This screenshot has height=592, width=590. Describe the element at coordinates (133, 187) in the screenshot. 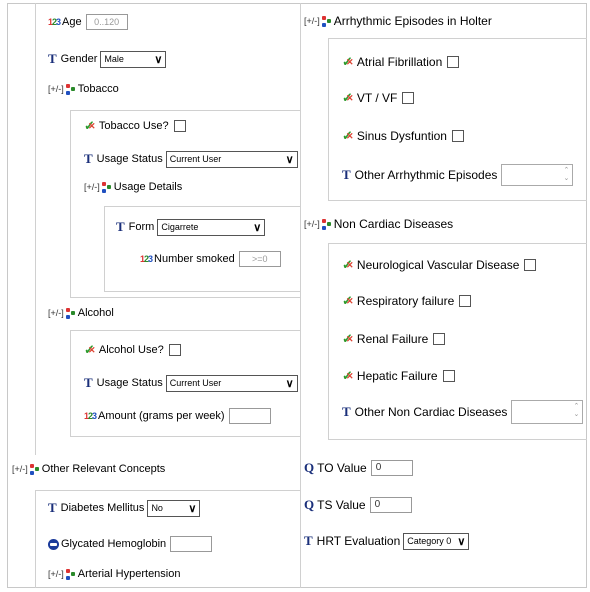

I see `usage-details-header: [+/-] Usage Details` at that location.